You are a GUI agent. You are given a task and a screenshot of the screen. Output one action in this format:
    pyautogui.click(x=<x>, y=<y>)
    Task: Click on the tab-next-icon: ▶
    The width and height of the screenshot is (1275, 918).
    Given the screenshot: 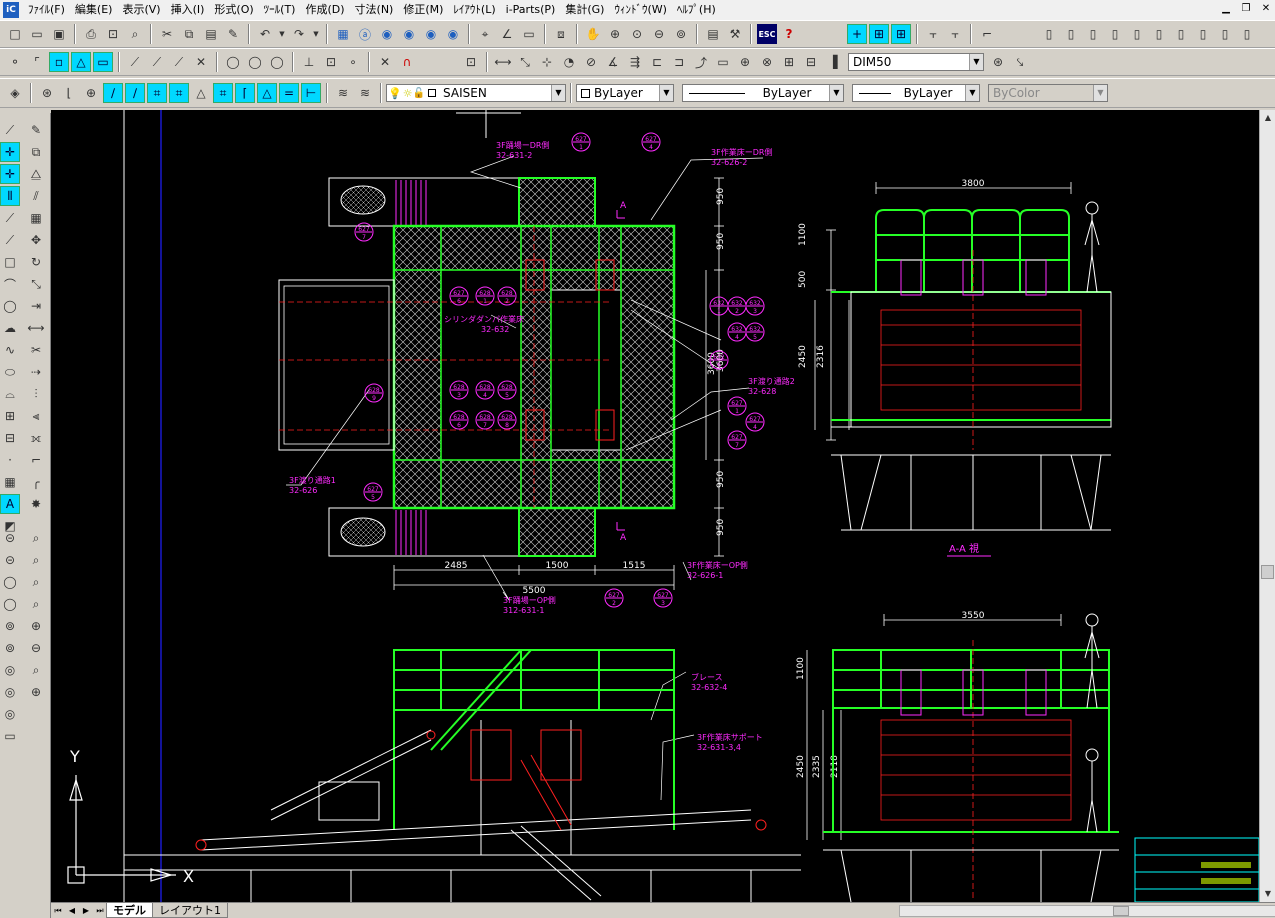 What is the action you would take?
    pyautogui.click(x=86, y=911)
    